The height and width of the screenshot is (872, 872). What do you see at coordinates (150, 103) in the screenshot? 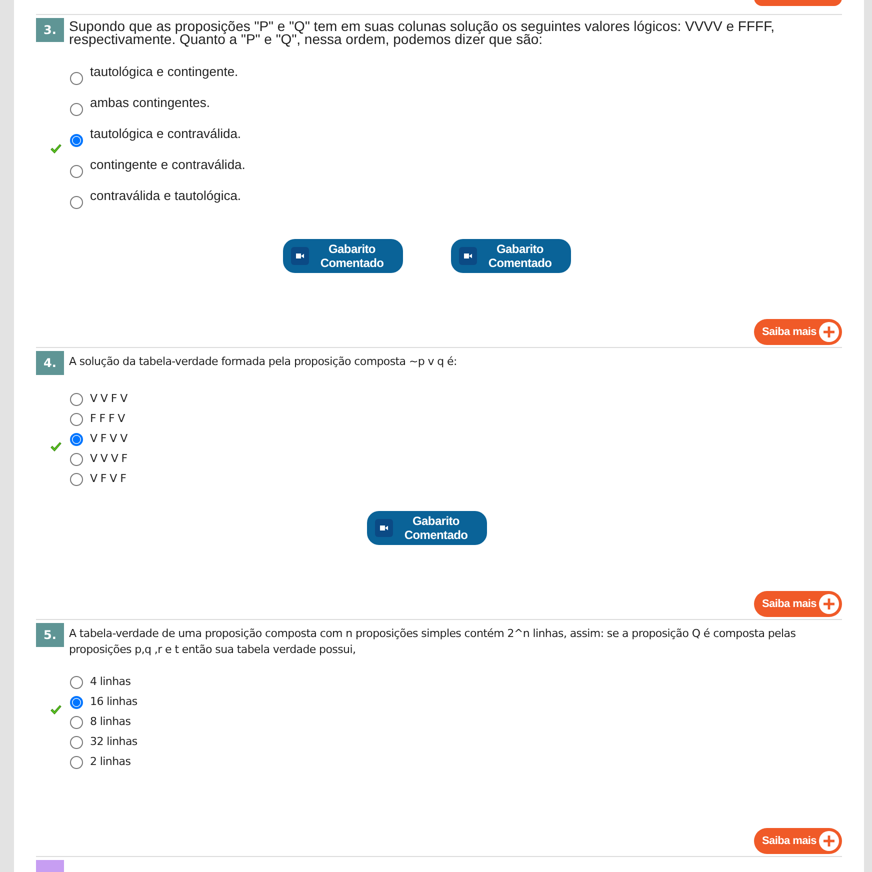
I see `option-label: ambas contingentes.` at bounding box center [150, 103].